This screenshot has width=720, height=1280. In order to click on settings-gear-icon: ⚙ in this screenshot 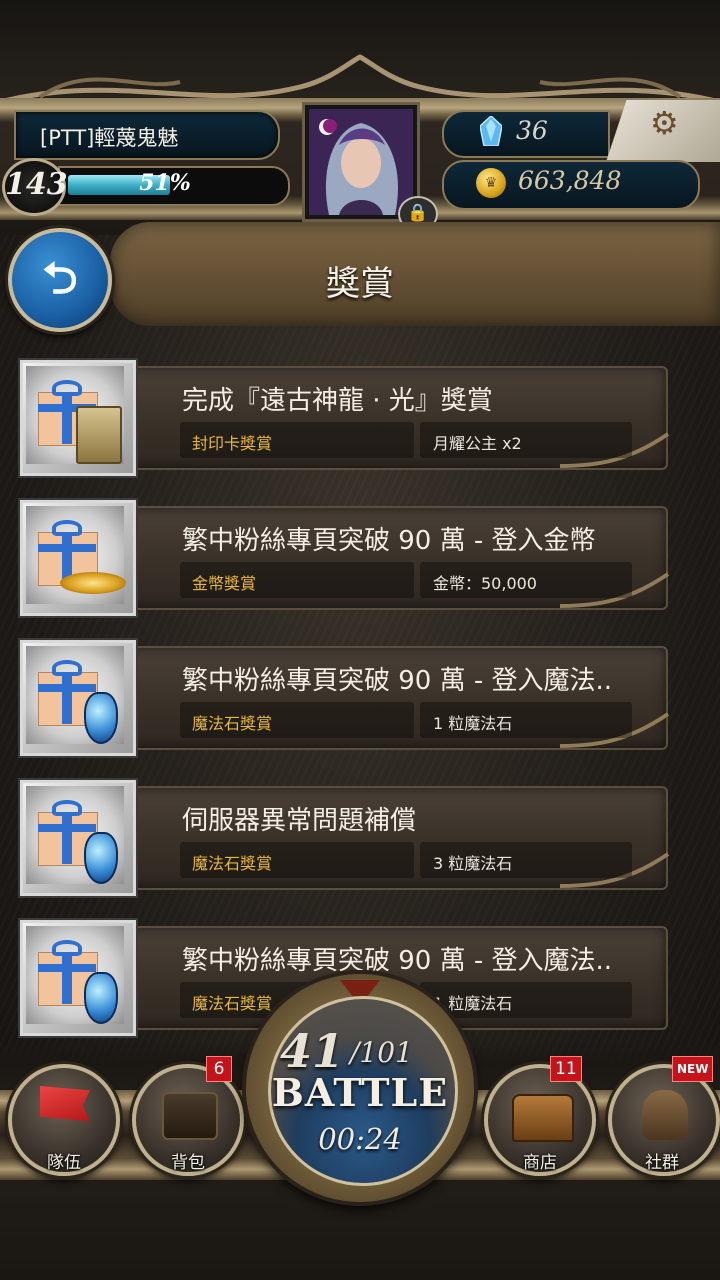, I will do `click(664, 123)`.